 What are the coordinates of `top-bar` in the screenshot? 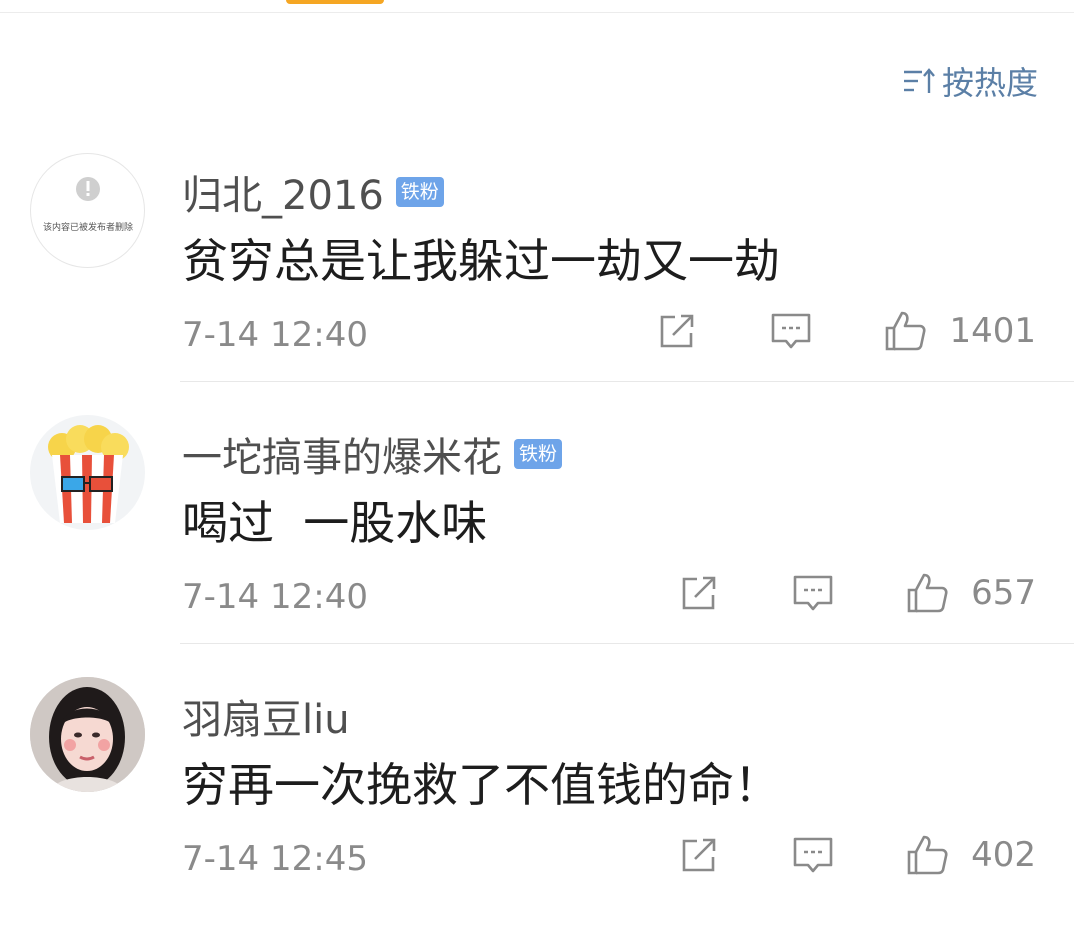 It's located at (537, 6).